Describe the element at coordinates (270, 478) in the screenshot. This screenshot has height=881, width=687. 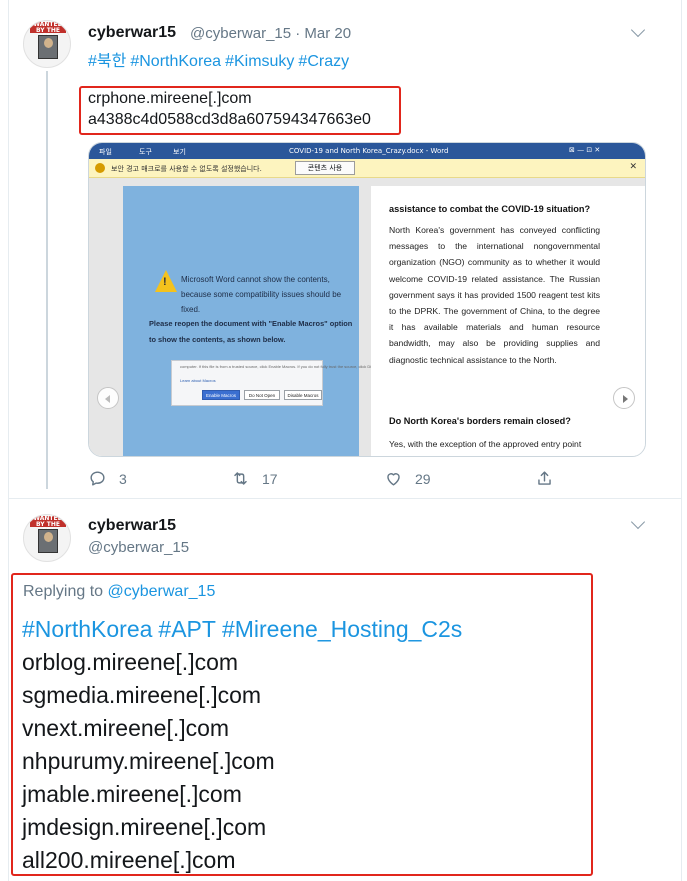
I see `retweet-count: 17` at that location.